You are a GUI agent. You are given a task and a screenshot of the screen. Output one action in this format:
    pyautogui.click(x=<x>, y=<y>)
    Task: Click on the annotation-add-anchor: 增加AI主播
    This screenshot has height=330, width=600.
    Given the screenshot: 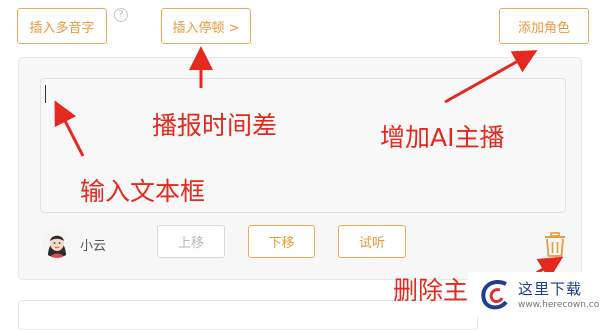 What is the action you would take?
    pyautogui.click(x=442, y=137)
    